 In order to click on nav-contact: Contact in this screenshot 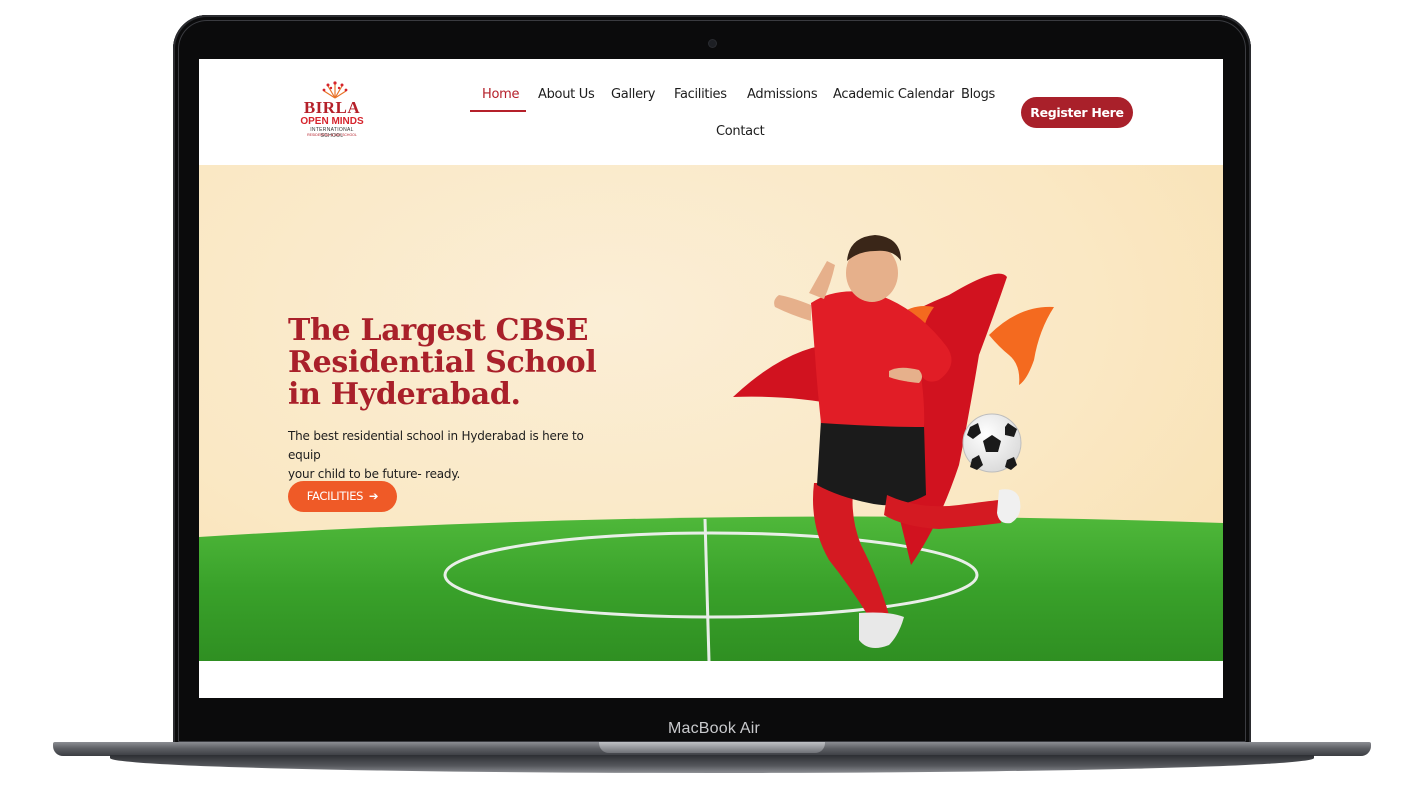, I will do `click(740, 131)`.